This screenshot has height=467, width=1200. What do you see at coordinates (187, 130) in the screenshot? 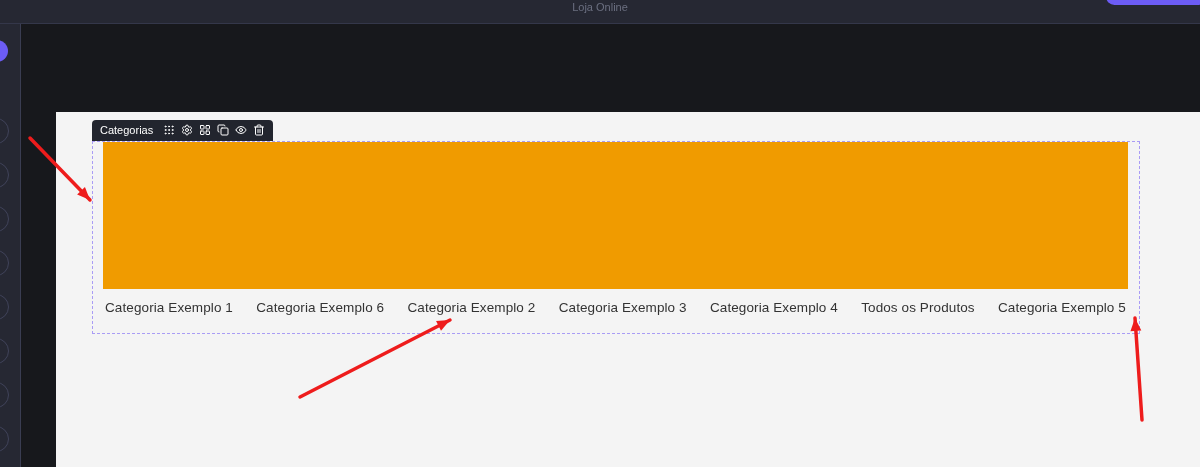
I see `settings-icon` at bounding box center [187, 130].